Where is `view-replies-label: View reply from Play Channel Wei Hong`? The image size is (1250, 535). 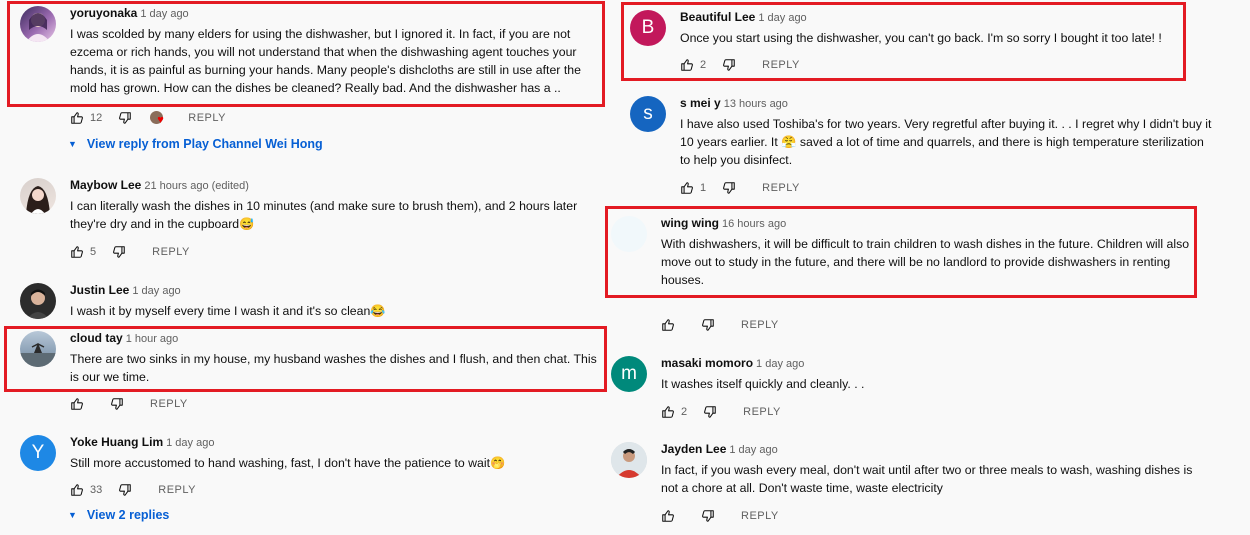 view-replies-label: View reply from Play Channel Wei Hong is located at coordinates (204, 144).